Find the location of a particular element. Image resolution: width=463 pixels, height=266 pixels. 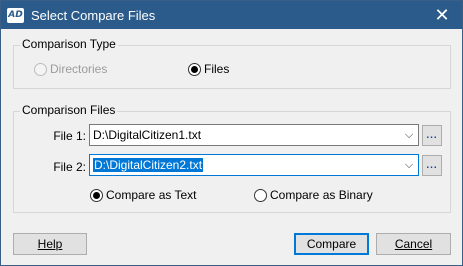

compare-button: Compare is located at coordinates (331, 244).